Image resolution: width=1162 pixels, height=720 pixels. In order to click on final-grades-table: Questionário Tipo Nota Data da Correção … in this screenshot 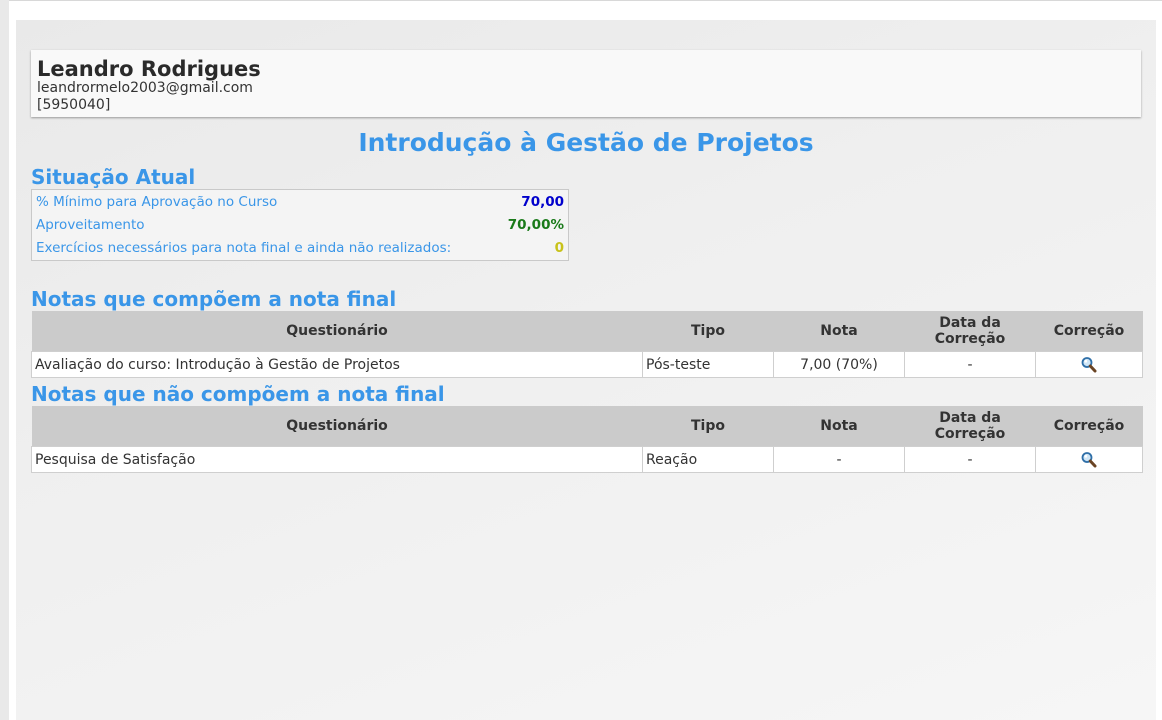, I will do `click(587, 344)`.